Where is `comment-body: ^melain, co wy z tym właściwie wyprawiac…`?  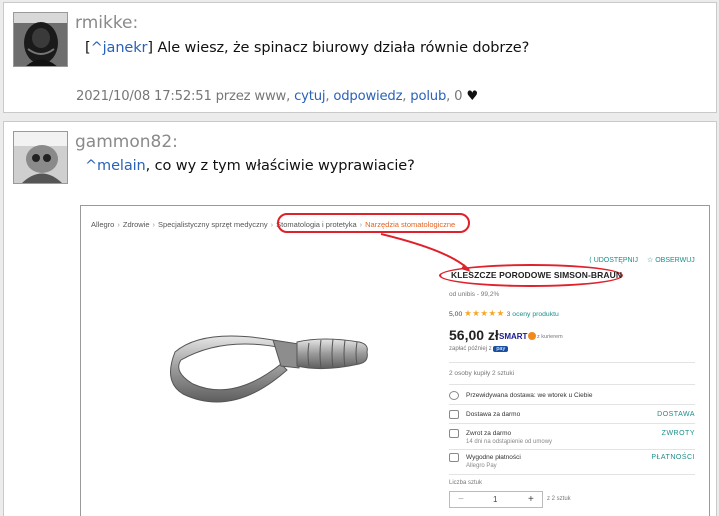 comment-body: ^melain, co wy z tym właściwie wyprawiac… is located at coordinates (250, 166).